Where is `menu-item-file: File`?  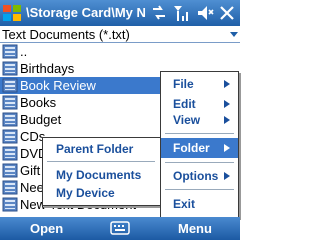 menu-item-file: File is located at coordinates (199, 84).